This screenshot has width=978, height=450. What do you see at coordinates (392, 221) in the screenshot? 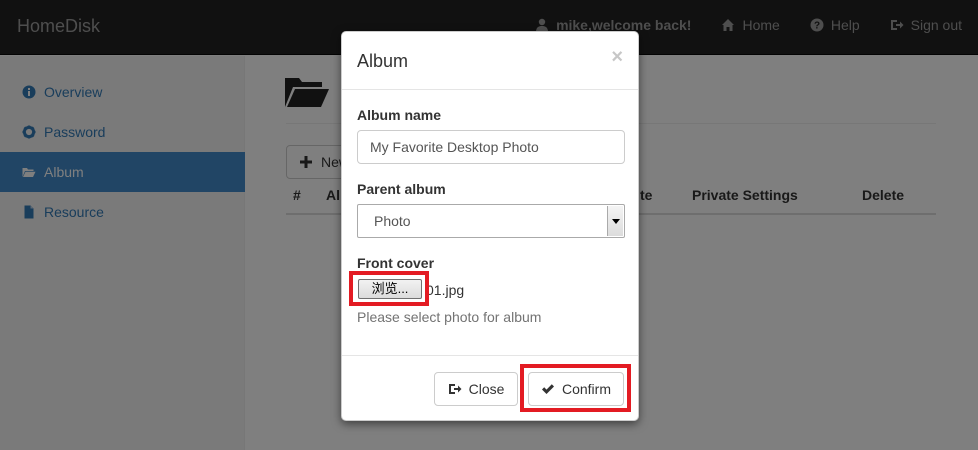
I see `parent-album-value: Photo` at bounding box center [392, 221].